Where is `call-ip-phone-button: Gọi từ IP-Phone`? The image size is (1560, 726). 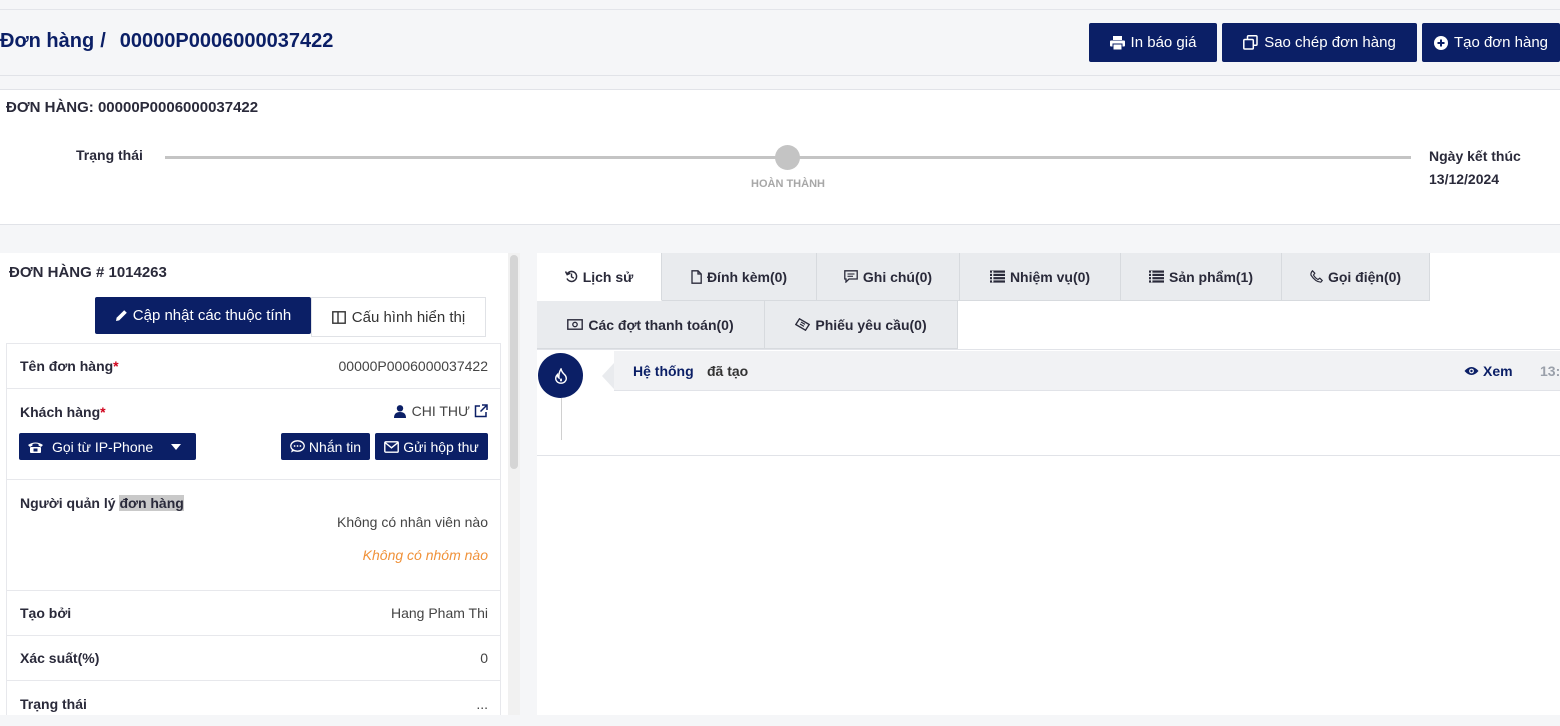 call-ip-phone-button: Gọi từ IP-Phone is located at coordinates (107, 446).